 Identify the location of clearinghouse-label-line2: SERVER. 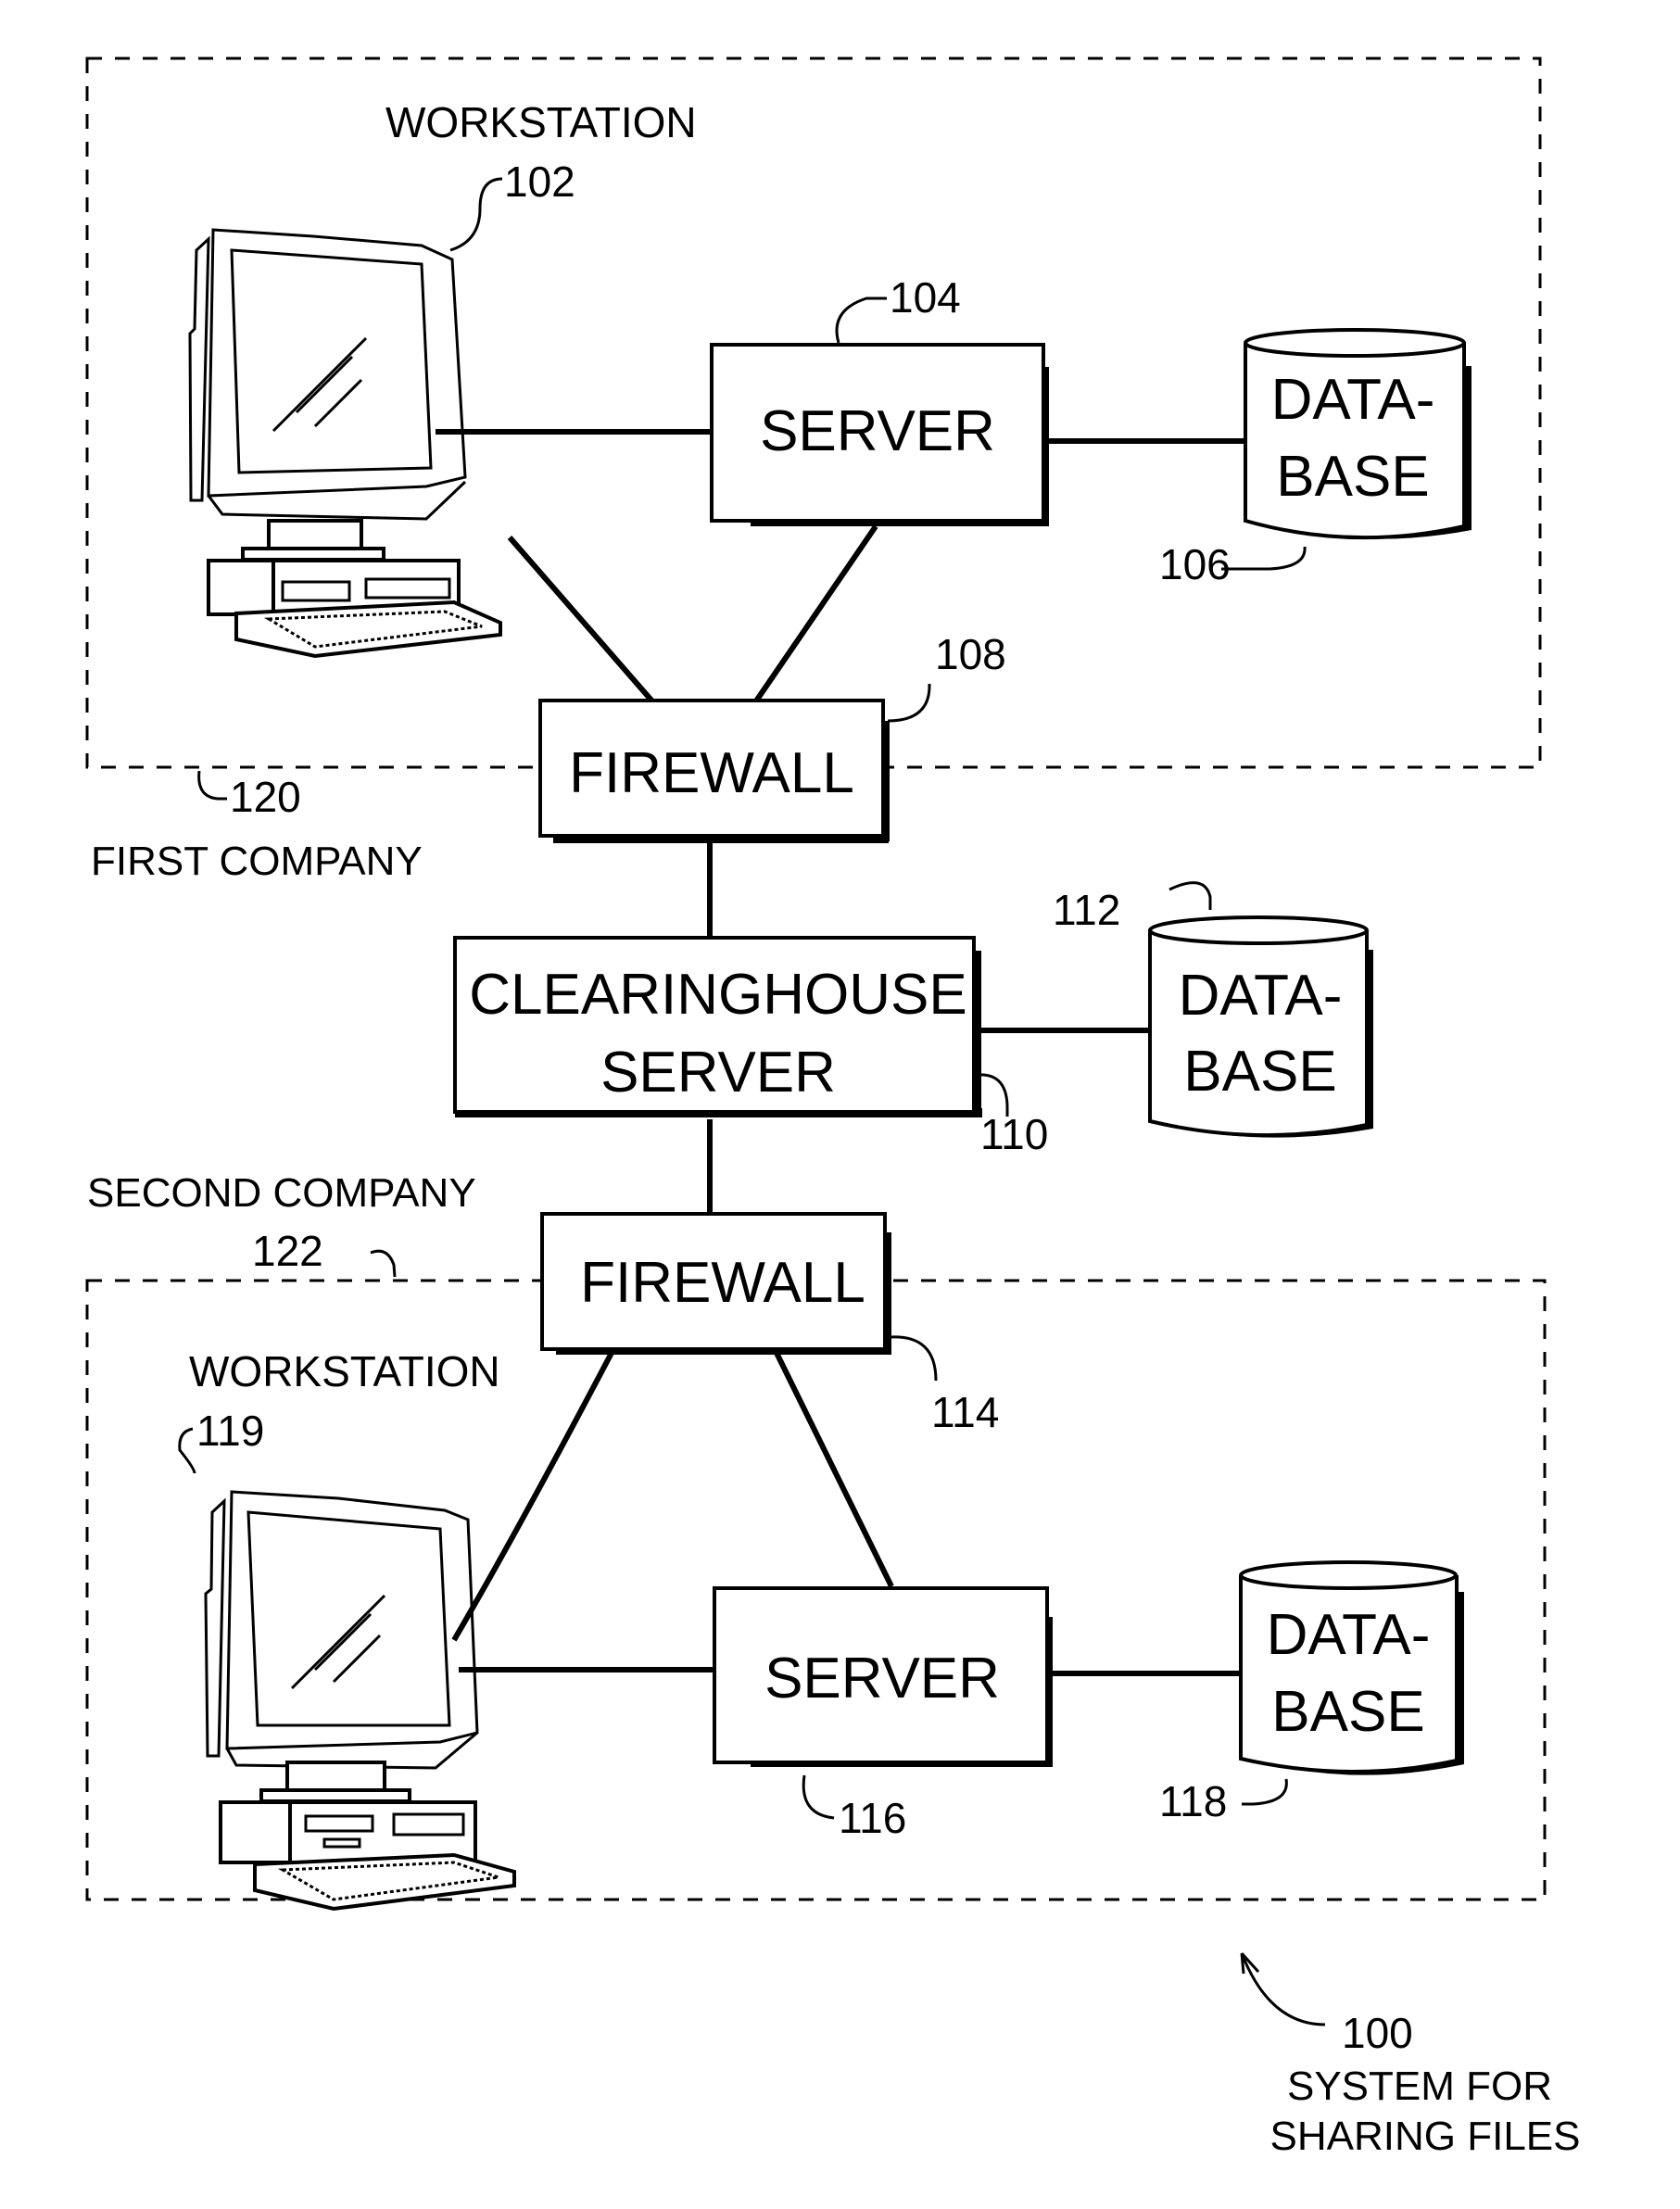
(718, 1072).